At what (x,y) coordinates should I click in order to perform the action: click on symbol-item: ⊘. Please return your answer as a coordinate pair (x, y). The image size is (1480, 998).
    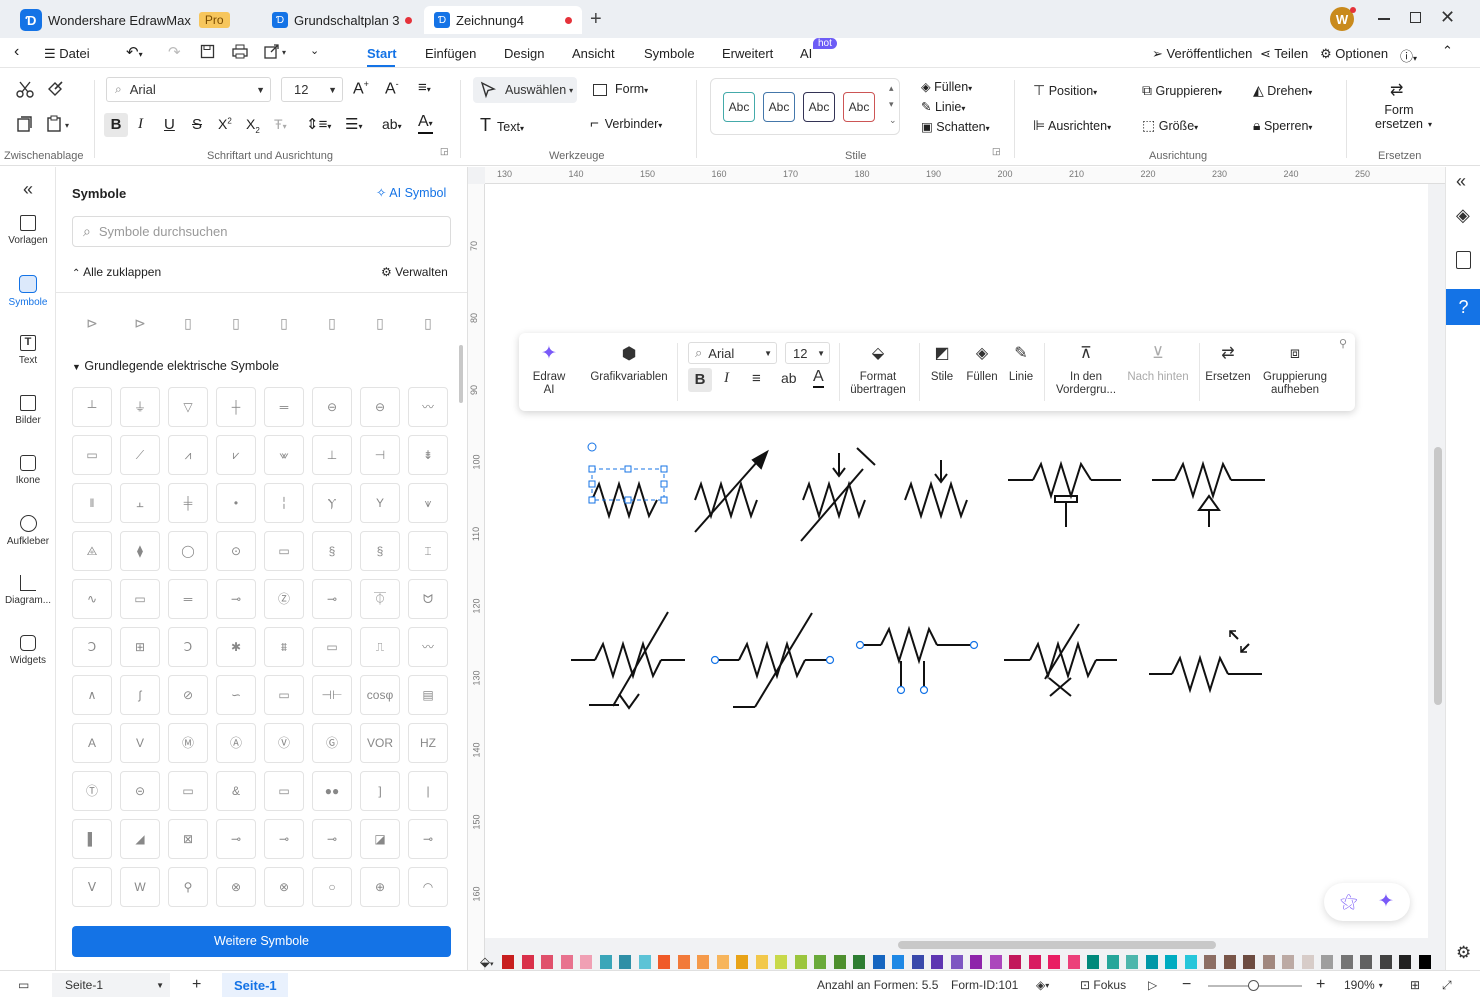
    Looking at the image, I should click on (188, 695).